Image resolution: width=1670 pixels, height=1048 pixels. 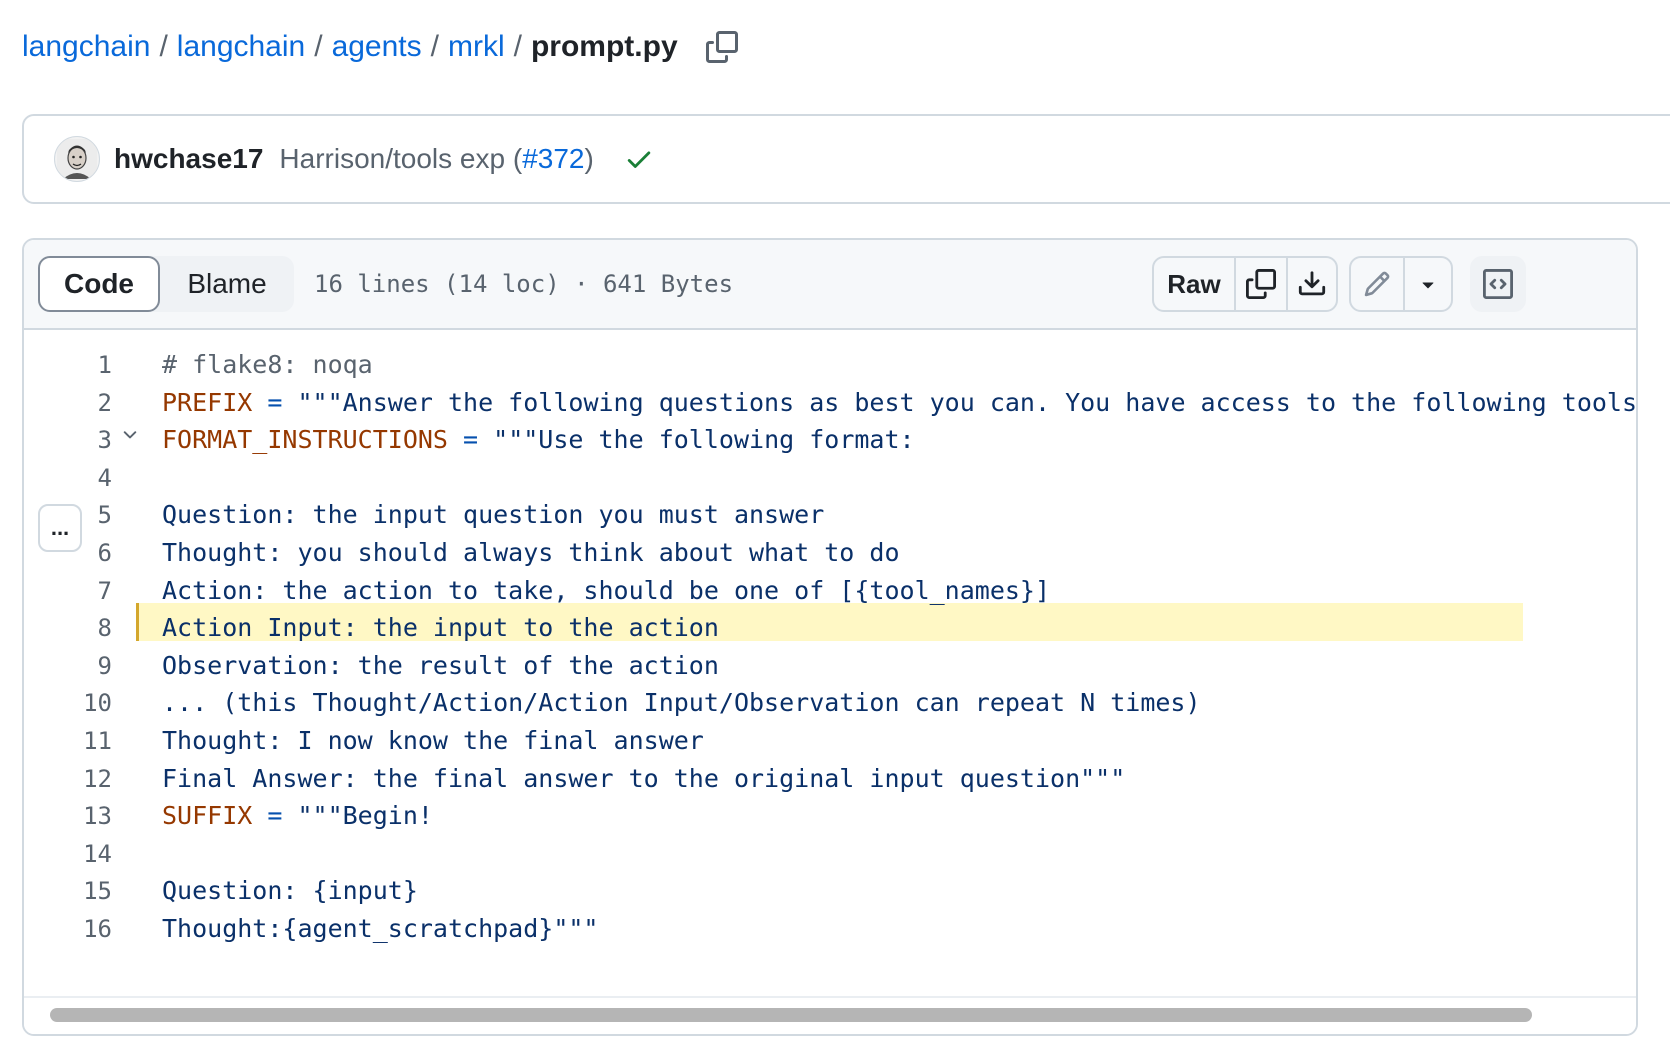 I want to click on code-line: 8 Action Input: the input to the action, so click(x=830, y=628).